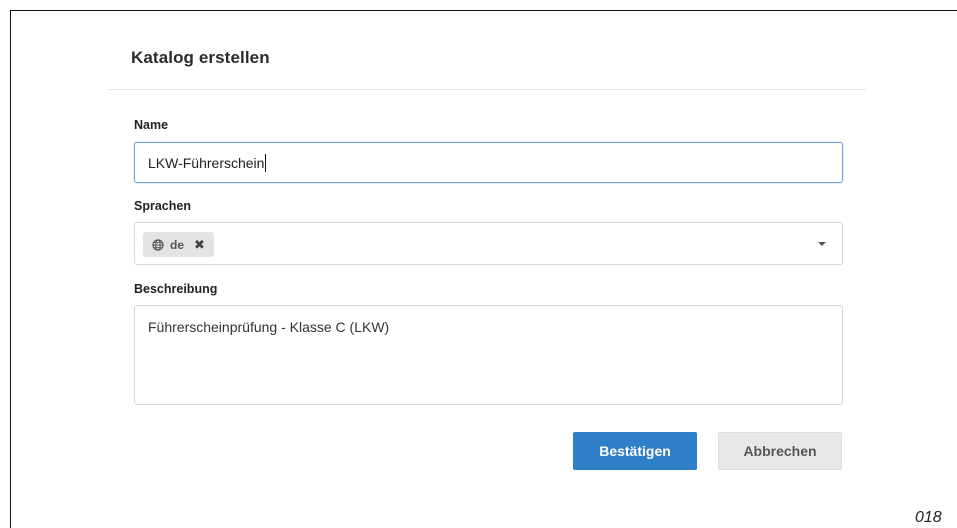 The height and width of the screenshot is (528, 957). Describe the element at coordinates (200, 57) in the screenshot. I see `dialog-title: Katalog erstellen` at that location.